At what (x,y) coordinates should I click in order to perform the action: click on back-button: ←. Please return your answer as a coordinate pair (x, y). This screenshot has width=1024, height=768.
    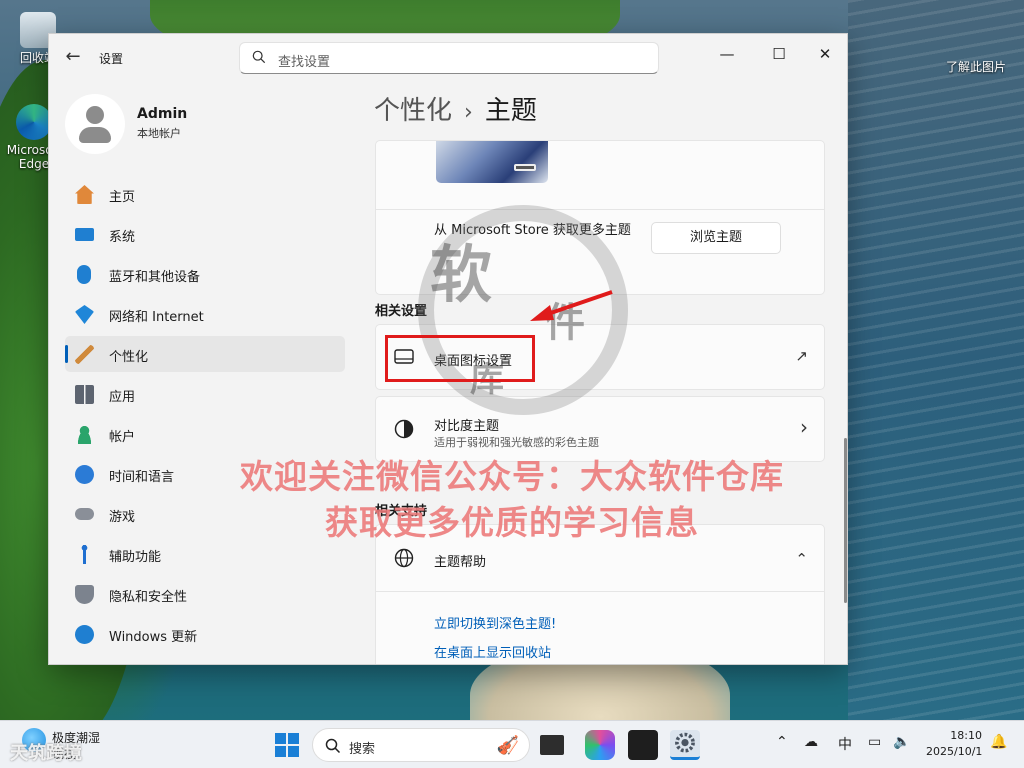
    Looking at the image, I should click on (73, 57).